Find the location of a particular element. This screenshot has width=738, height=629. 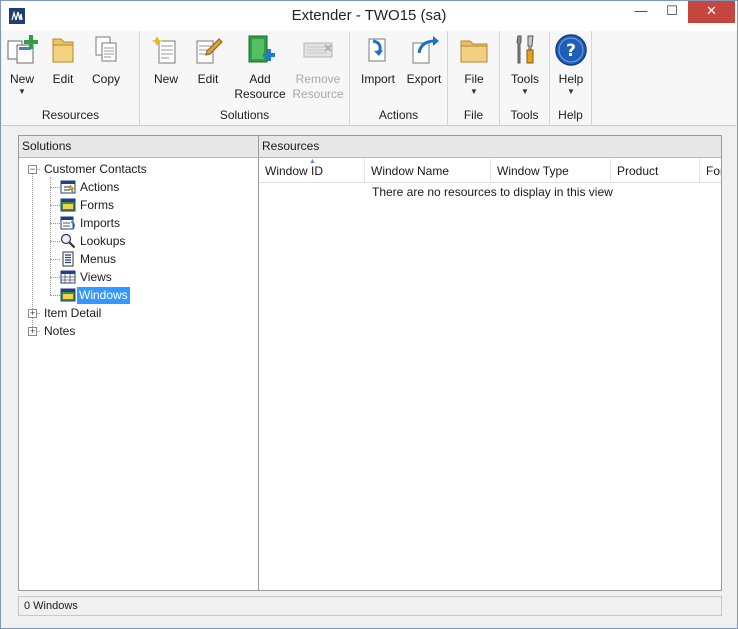

ribbon-group-label-tools: Tools is located at coordinates (524, 115).